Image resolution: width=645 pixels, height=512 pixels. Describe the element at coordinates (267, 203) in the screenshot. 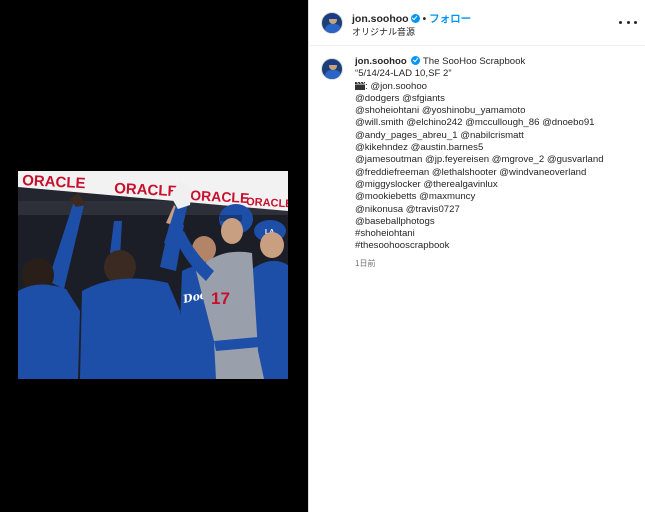

I see `banner-text-4: ORACLE` at that location.